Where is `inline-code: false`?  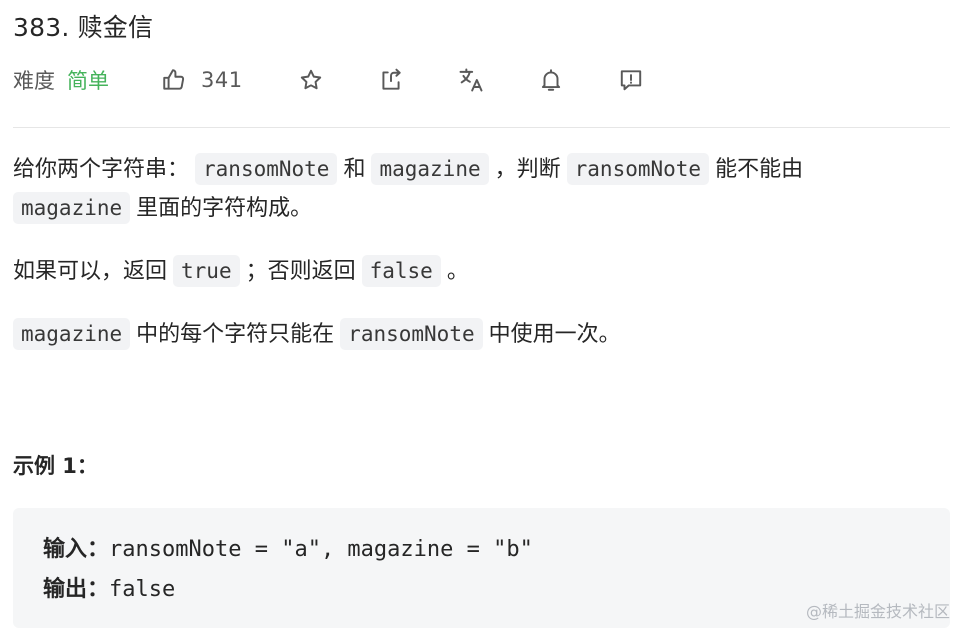 inline-code: false is located at coordinates (401, 271).